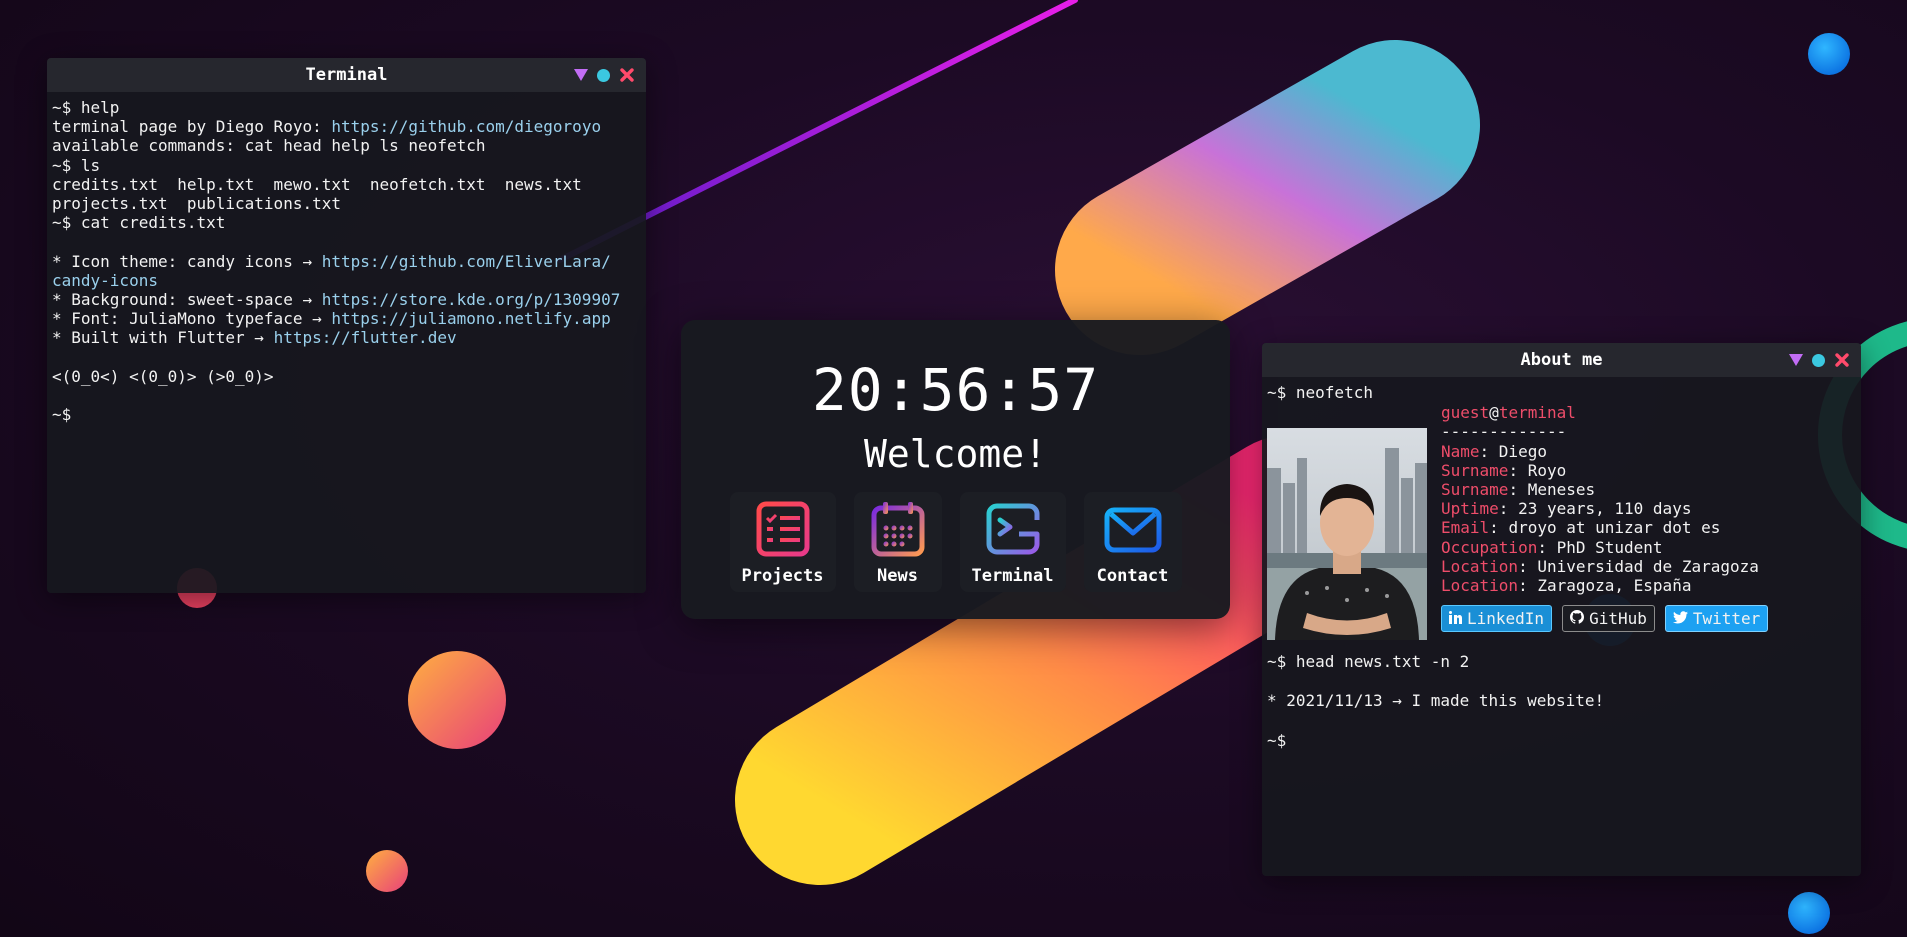 This screenshot has height=937, width=1907. I want to click on info-field: Name: Diego, so click(1494, 451).